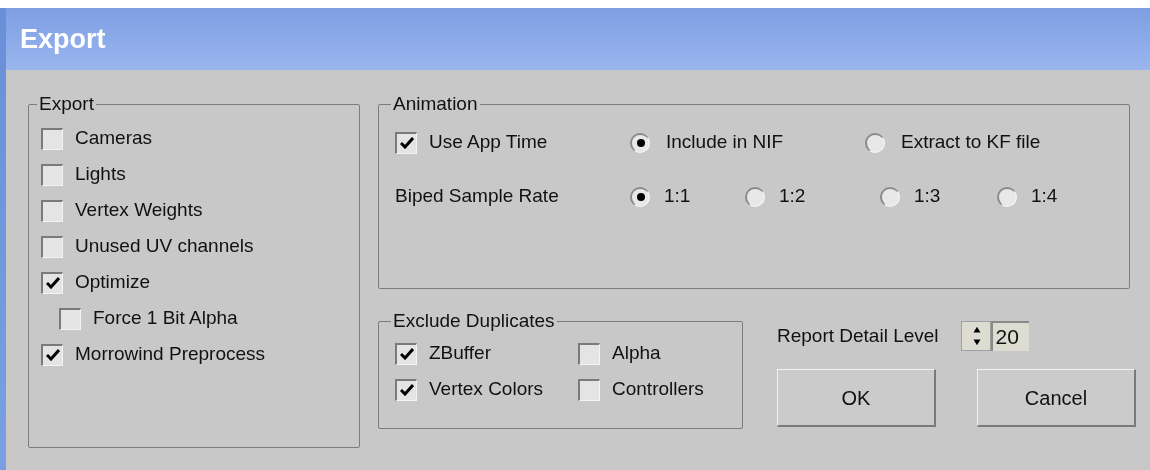 This screenshot has width=1150, height=470. What do you see at coordinates (435, 104) in the screenshot?
I see `group-title: Animation` at bounding box center [435, 104].